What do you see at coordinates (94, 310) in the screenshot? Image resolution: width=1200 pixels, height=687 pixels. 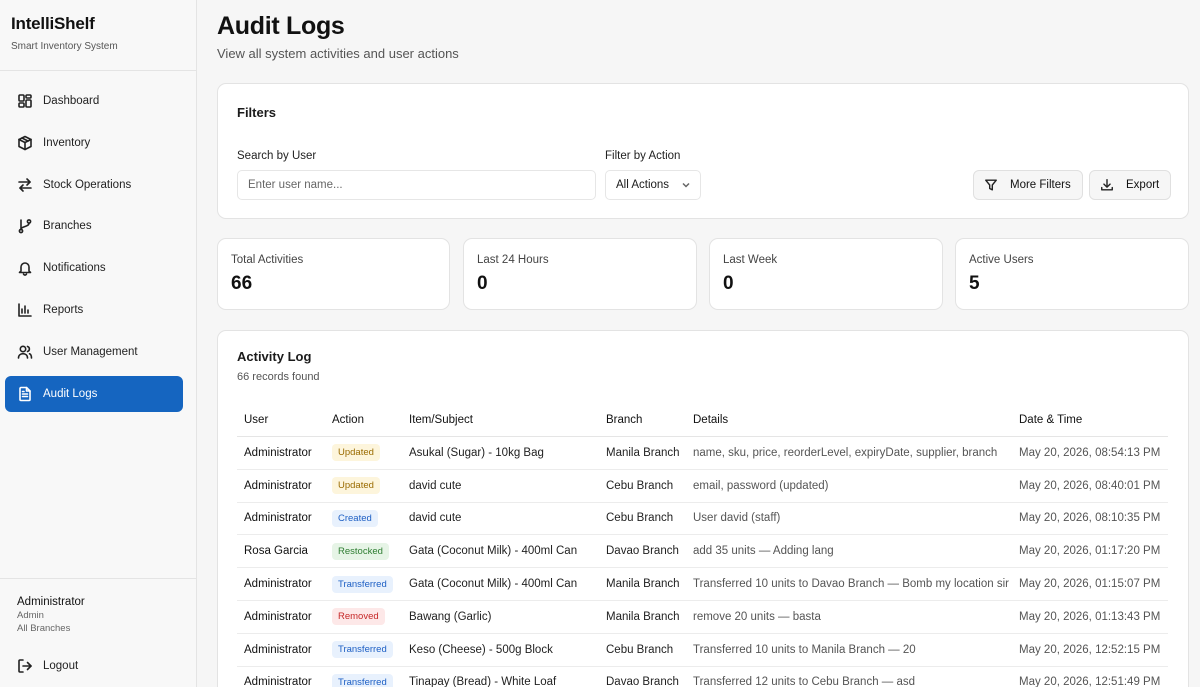 I see `sidebar-item-reports: Reports` at bounding box center [94, 310].